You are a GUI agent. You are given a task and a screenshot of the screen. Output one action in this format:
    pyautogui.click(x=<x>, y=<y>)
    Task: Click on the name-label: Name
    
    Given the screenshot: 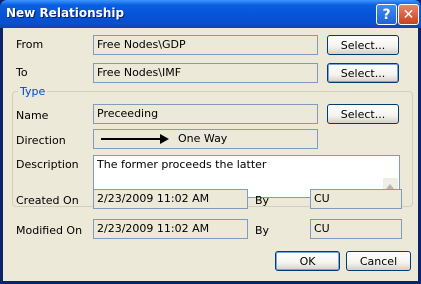 What is the action you would take?
    pyautogui.click(x=32, y=115)
    